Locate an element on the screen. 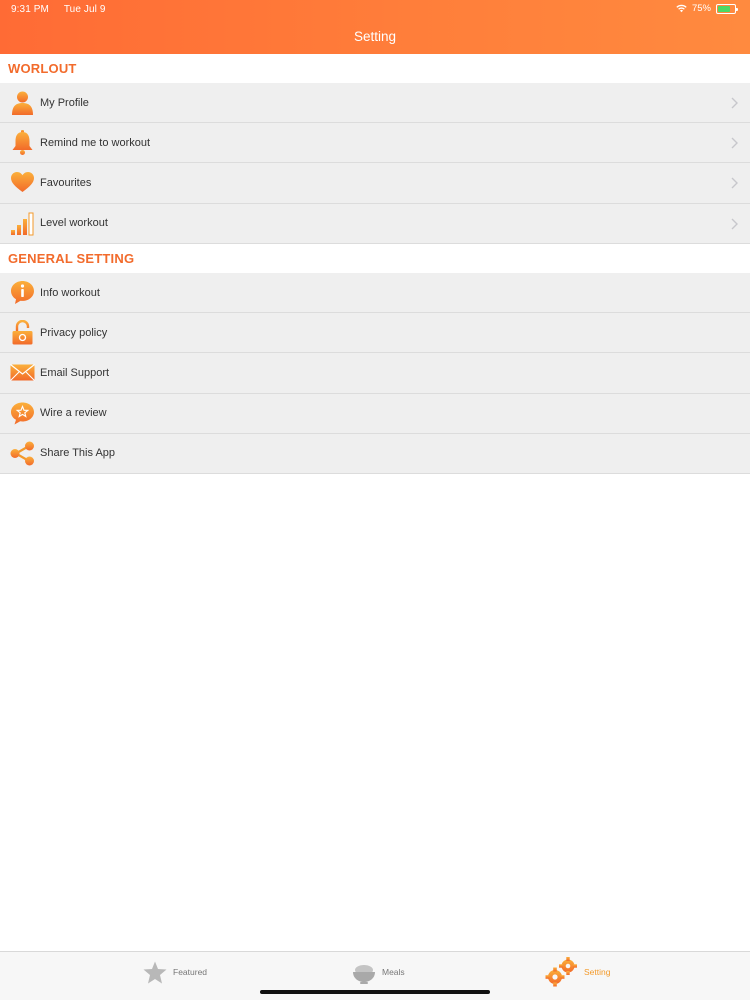 Image resolution: width=750 pixels, height=1000 pixels. row-label: Level workout is located at coordinates (74, 223).